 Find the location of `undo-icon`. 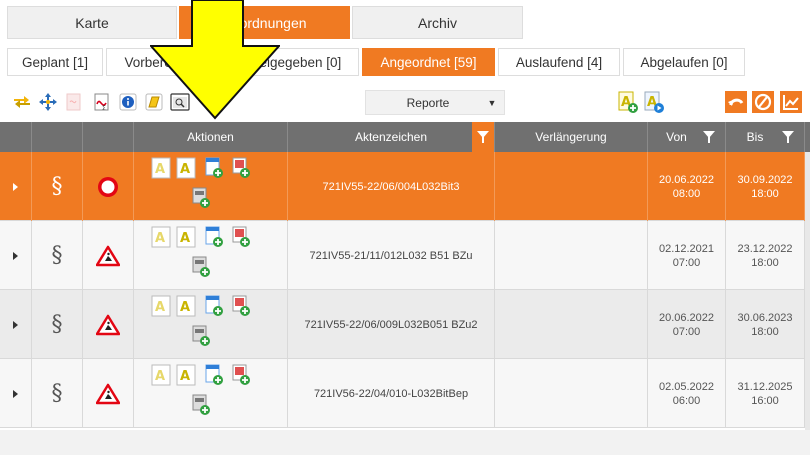

undo-icon is located at coordinates (736, 102).